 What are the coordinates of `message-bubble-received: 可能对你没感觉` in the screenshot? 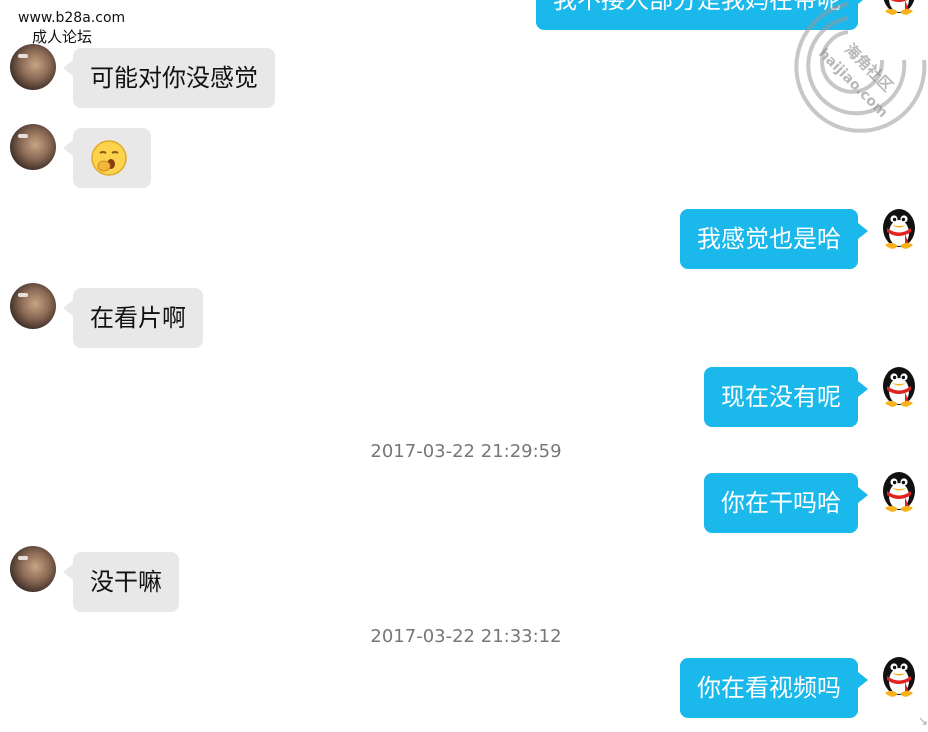 It's located at (174, 78).